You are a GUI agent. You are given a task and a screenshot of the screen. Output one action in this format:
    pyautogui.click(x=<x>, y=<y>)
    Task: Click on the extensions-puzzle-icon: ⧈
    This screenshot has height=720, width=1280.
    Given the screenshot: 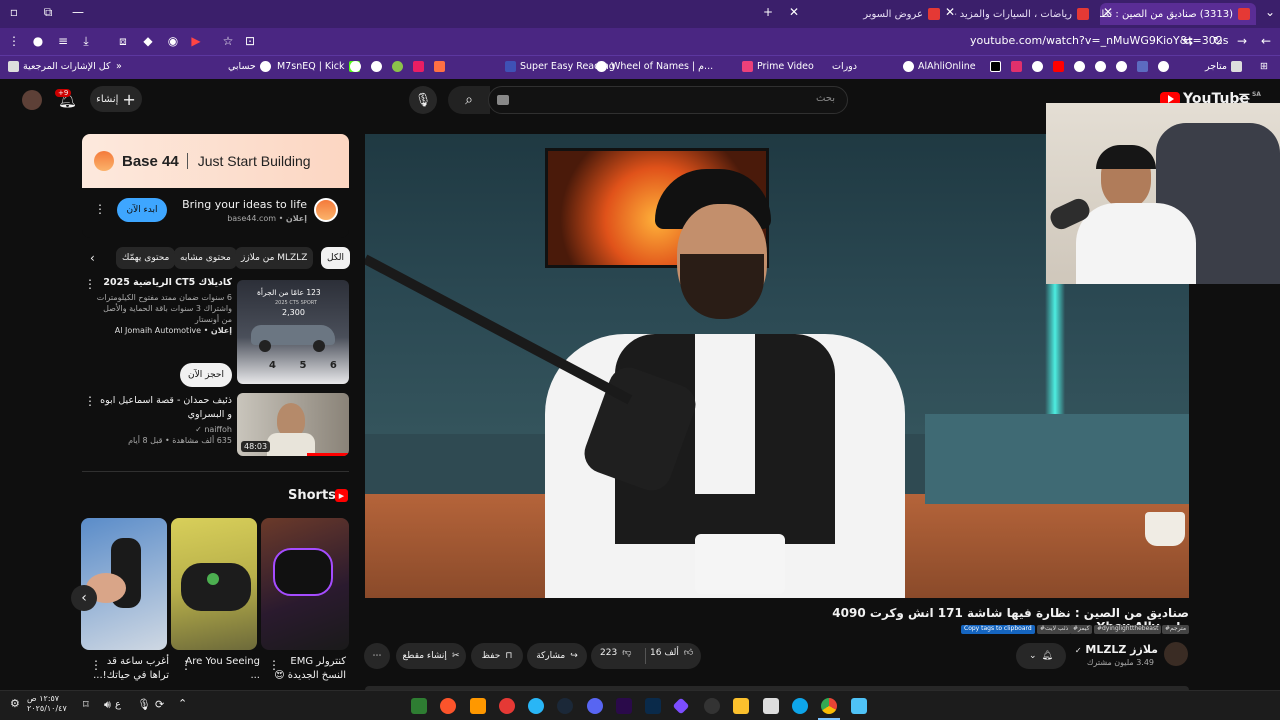 What is the action you would take?
    pyautogui.click(x=123, y=41)
    